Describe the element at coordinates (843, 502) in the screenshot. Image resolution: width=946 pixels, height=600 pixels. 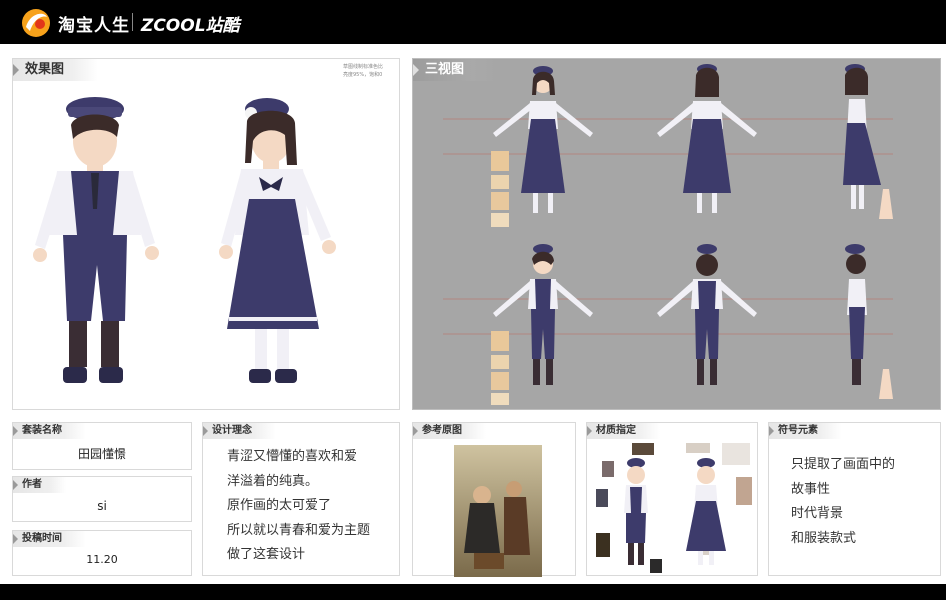
I see `symbol-text: 只提取了画面中的 故事性 时代背景 和服装款式` at that location.